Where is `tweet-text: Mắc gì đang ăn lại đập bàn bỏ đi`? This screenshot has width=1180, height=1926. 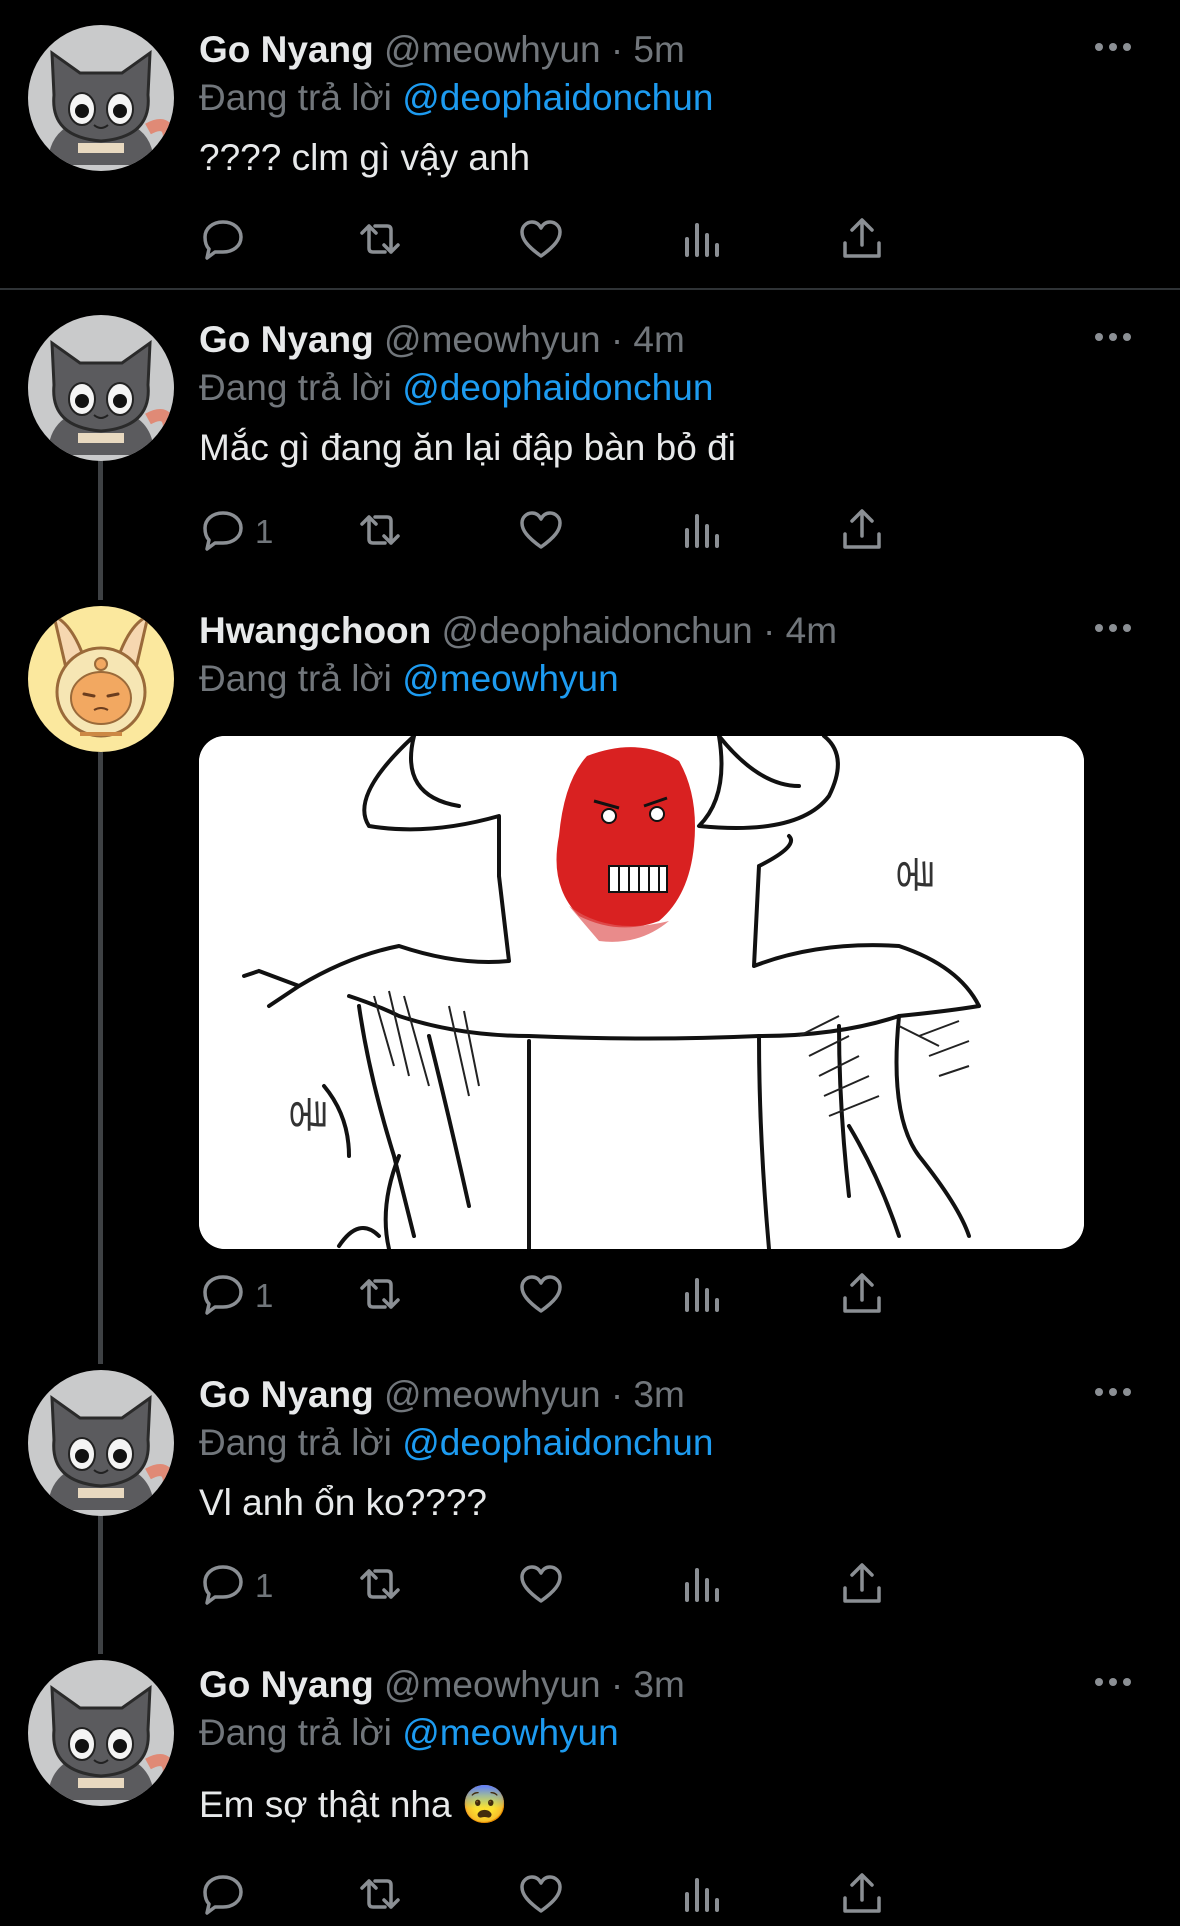 tweet-text: Mắc gì đang ăn lại đập bàn bỏ đi is located at coordinates (467, 447).